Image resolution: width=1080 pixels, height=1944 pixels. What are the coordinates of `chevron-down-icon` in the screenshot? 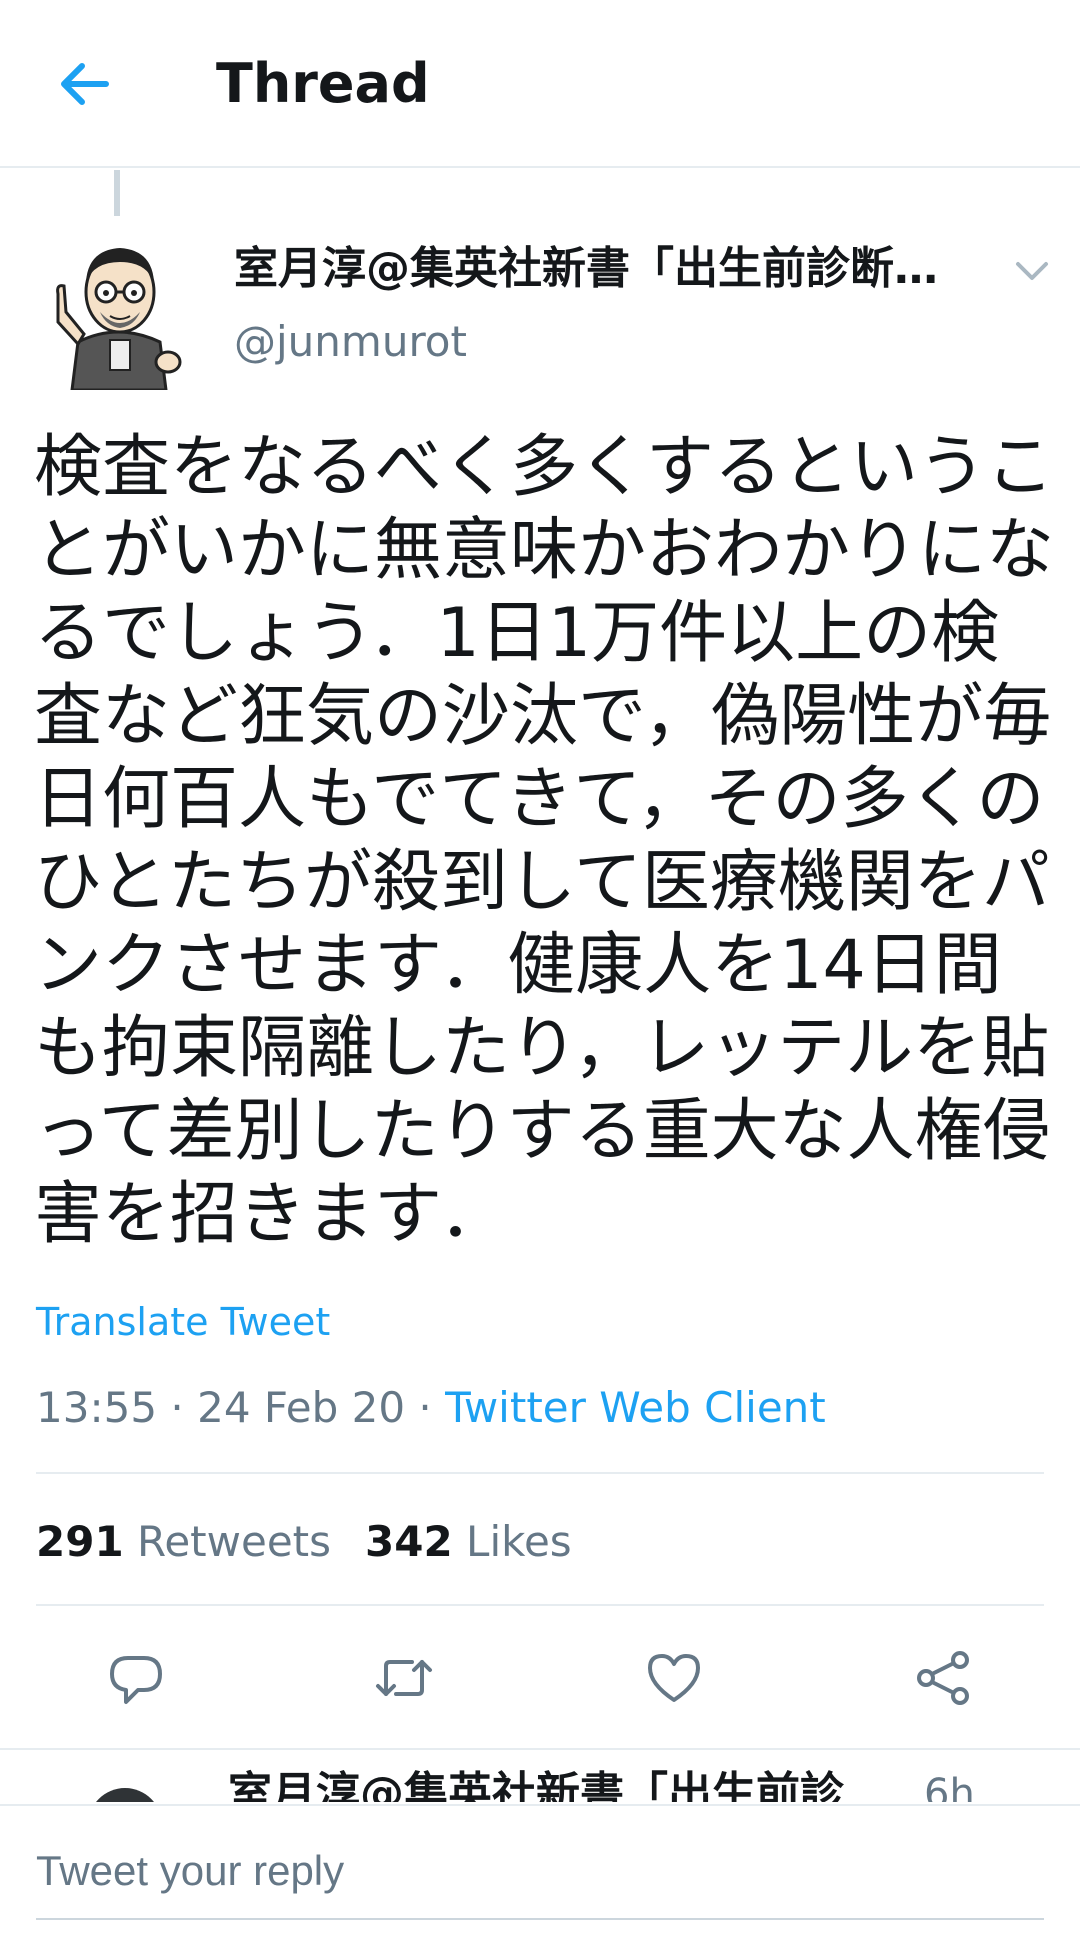 It's located at (1032, 271).